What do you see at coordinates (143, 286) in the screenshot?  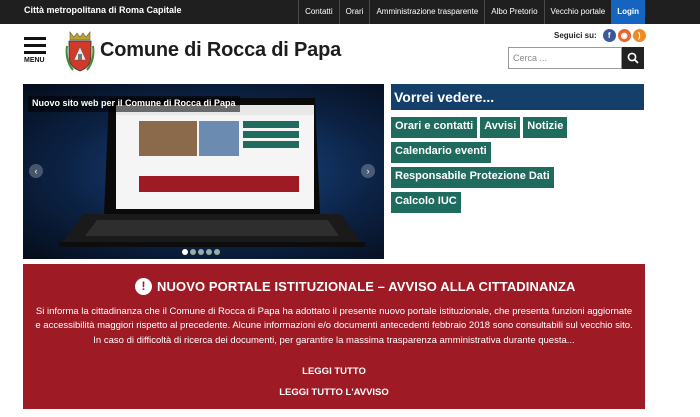 I see `exclamation-icon: !` at bounding box center [143, 286].